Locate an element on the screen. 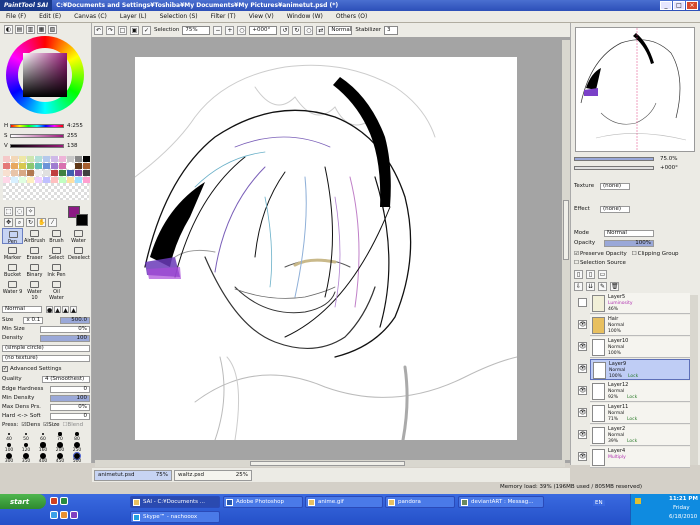  menu-window: Window (W) is located at coordinates (305, 16).